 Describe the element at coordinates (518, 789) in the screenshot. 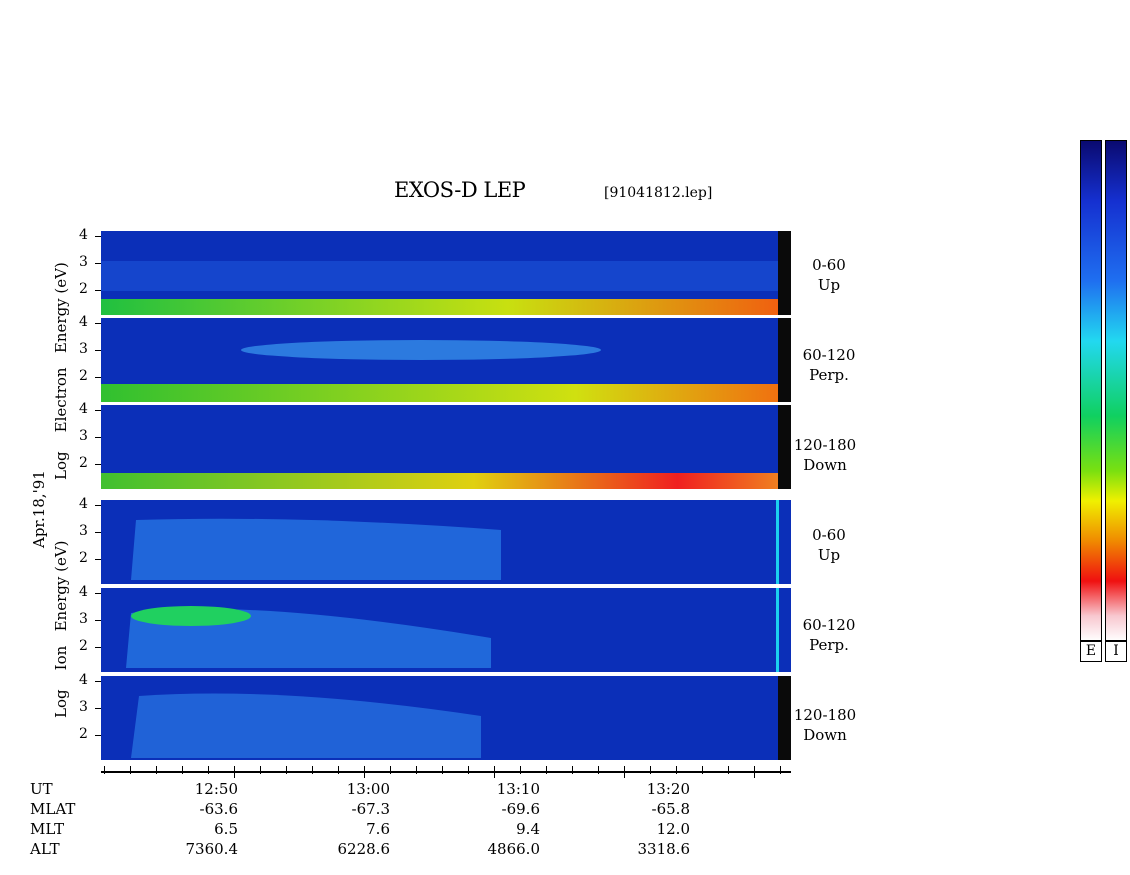

I see `row-value-times: 13:10` at that location.